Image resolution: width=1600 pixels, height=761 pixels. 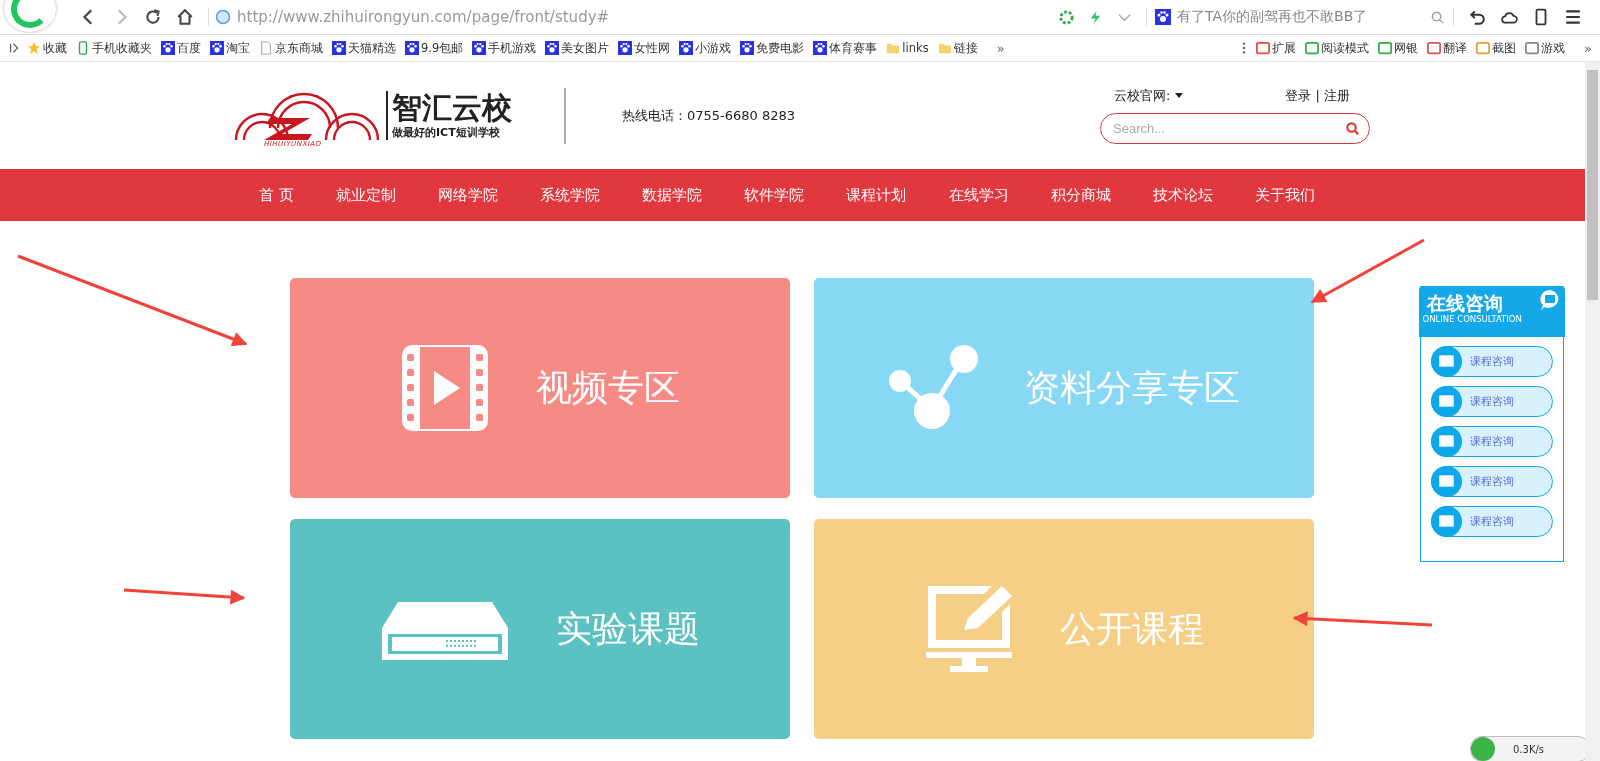 What do you see at coordinates (570, 195) in the screenshot?
I see `nav-link: 系统学院` at bounding box center [570, 195].